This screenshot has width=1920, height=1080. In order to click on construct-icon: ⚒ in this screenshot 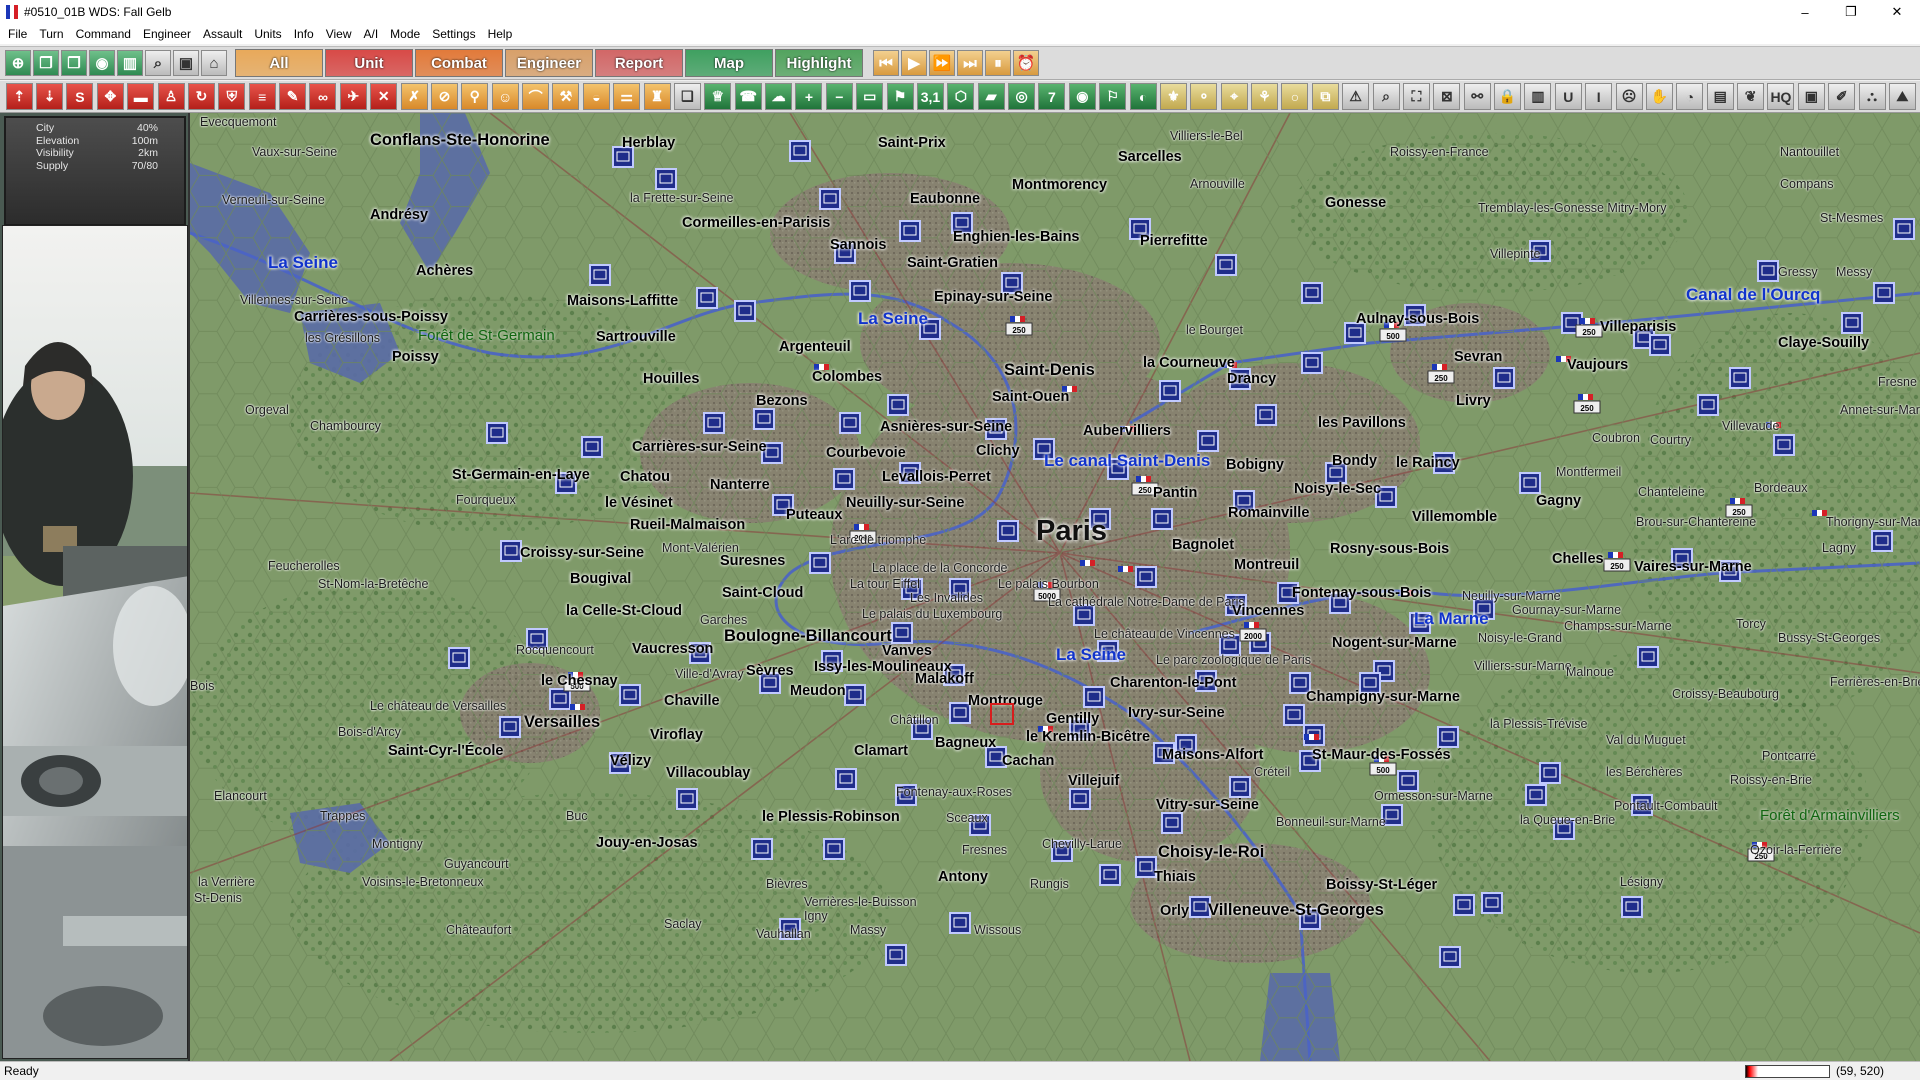, I will do `click(566, 96)`.